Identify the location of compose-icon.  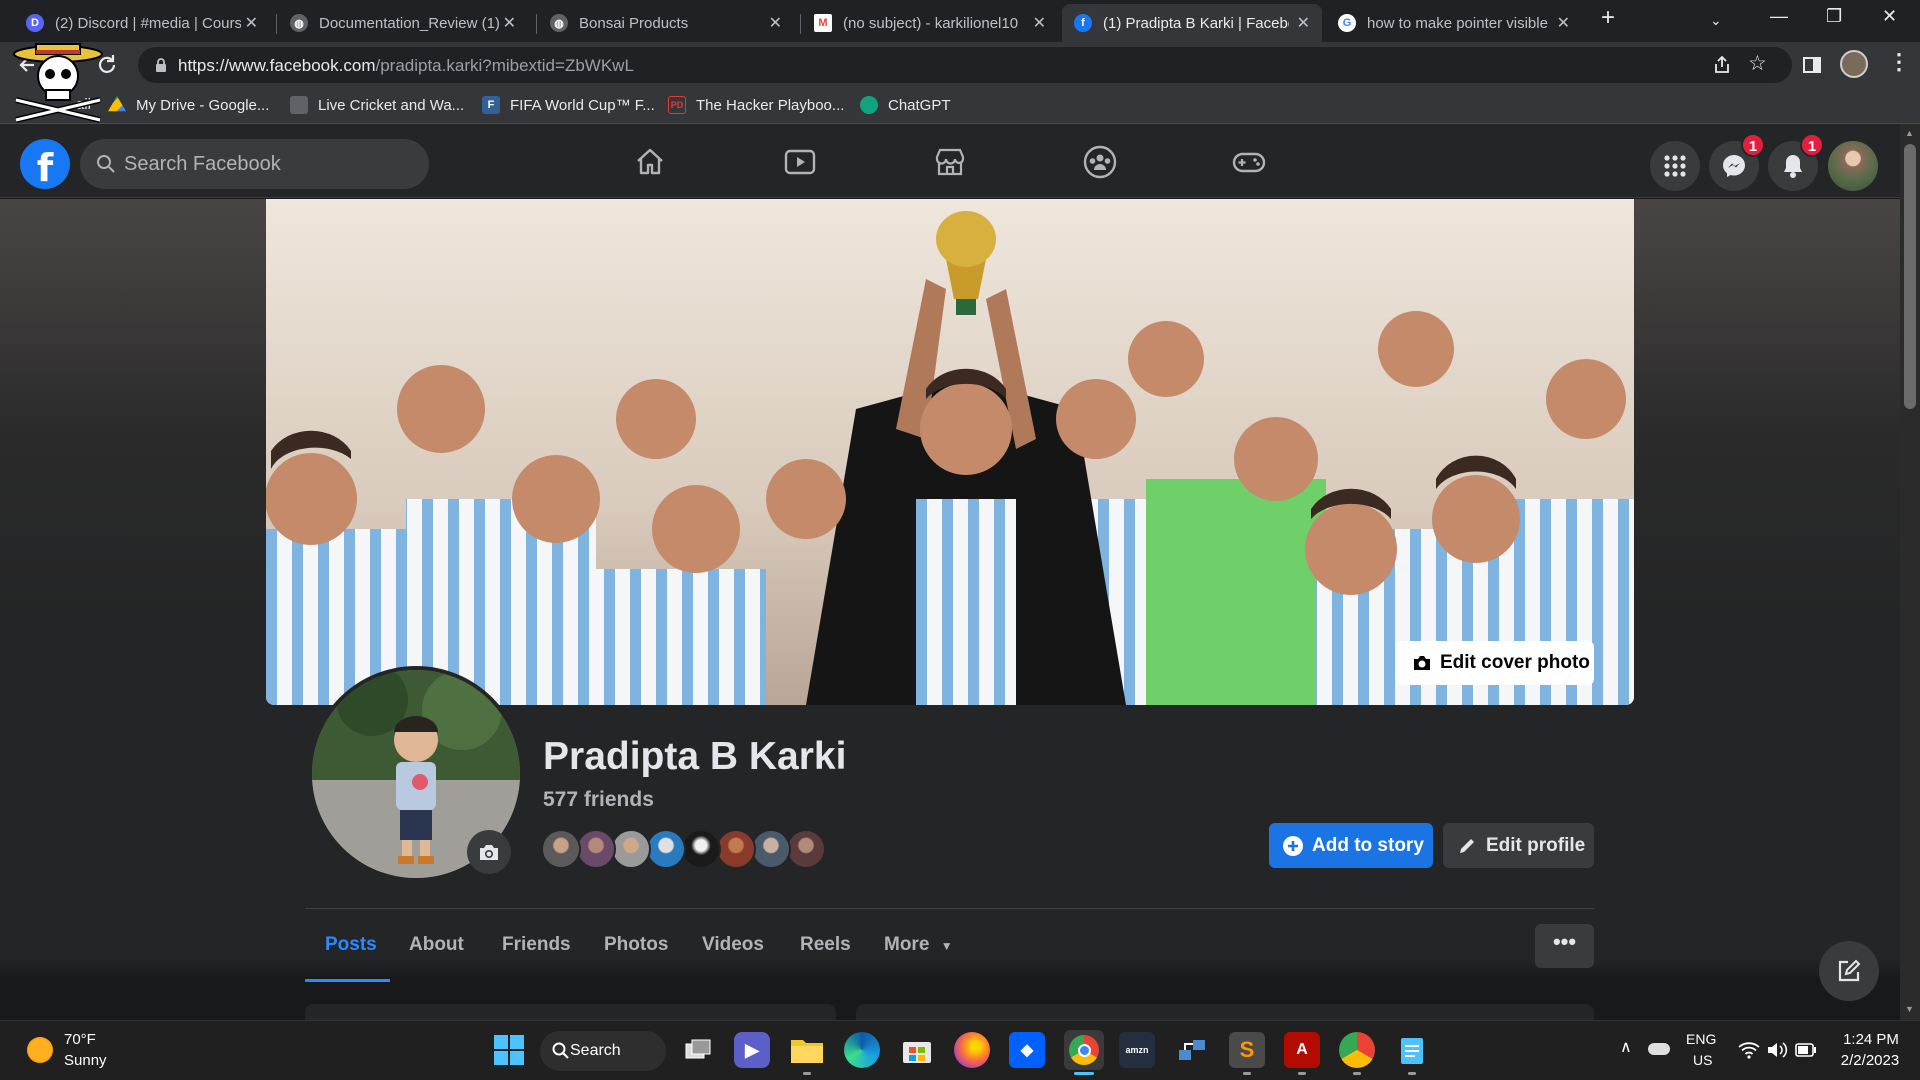
(1849, 970).